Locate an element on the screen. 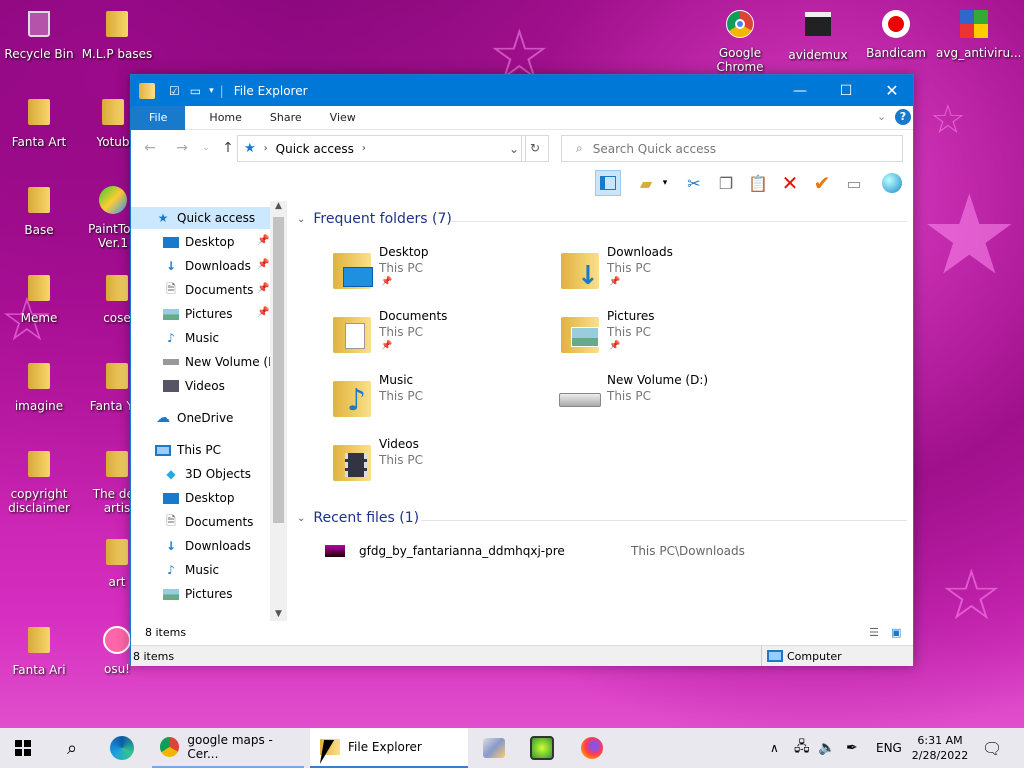  delete-icon: ✕ is located at coordinates (790, 183).